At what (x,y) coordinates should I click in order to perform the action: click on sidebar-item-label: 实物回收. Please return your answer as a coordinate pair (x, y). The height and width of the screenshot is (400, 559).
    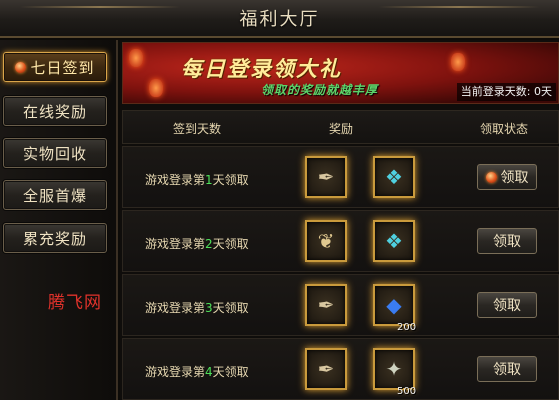
    Looking at the image, I should click on (54, 153).